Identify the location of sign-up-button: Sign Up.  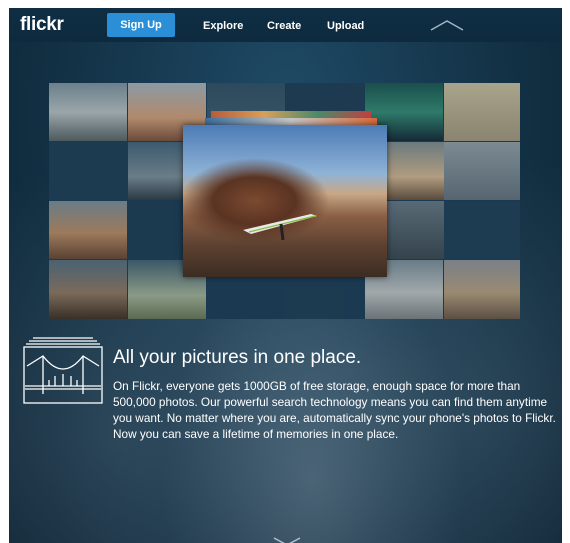
(141, 25).